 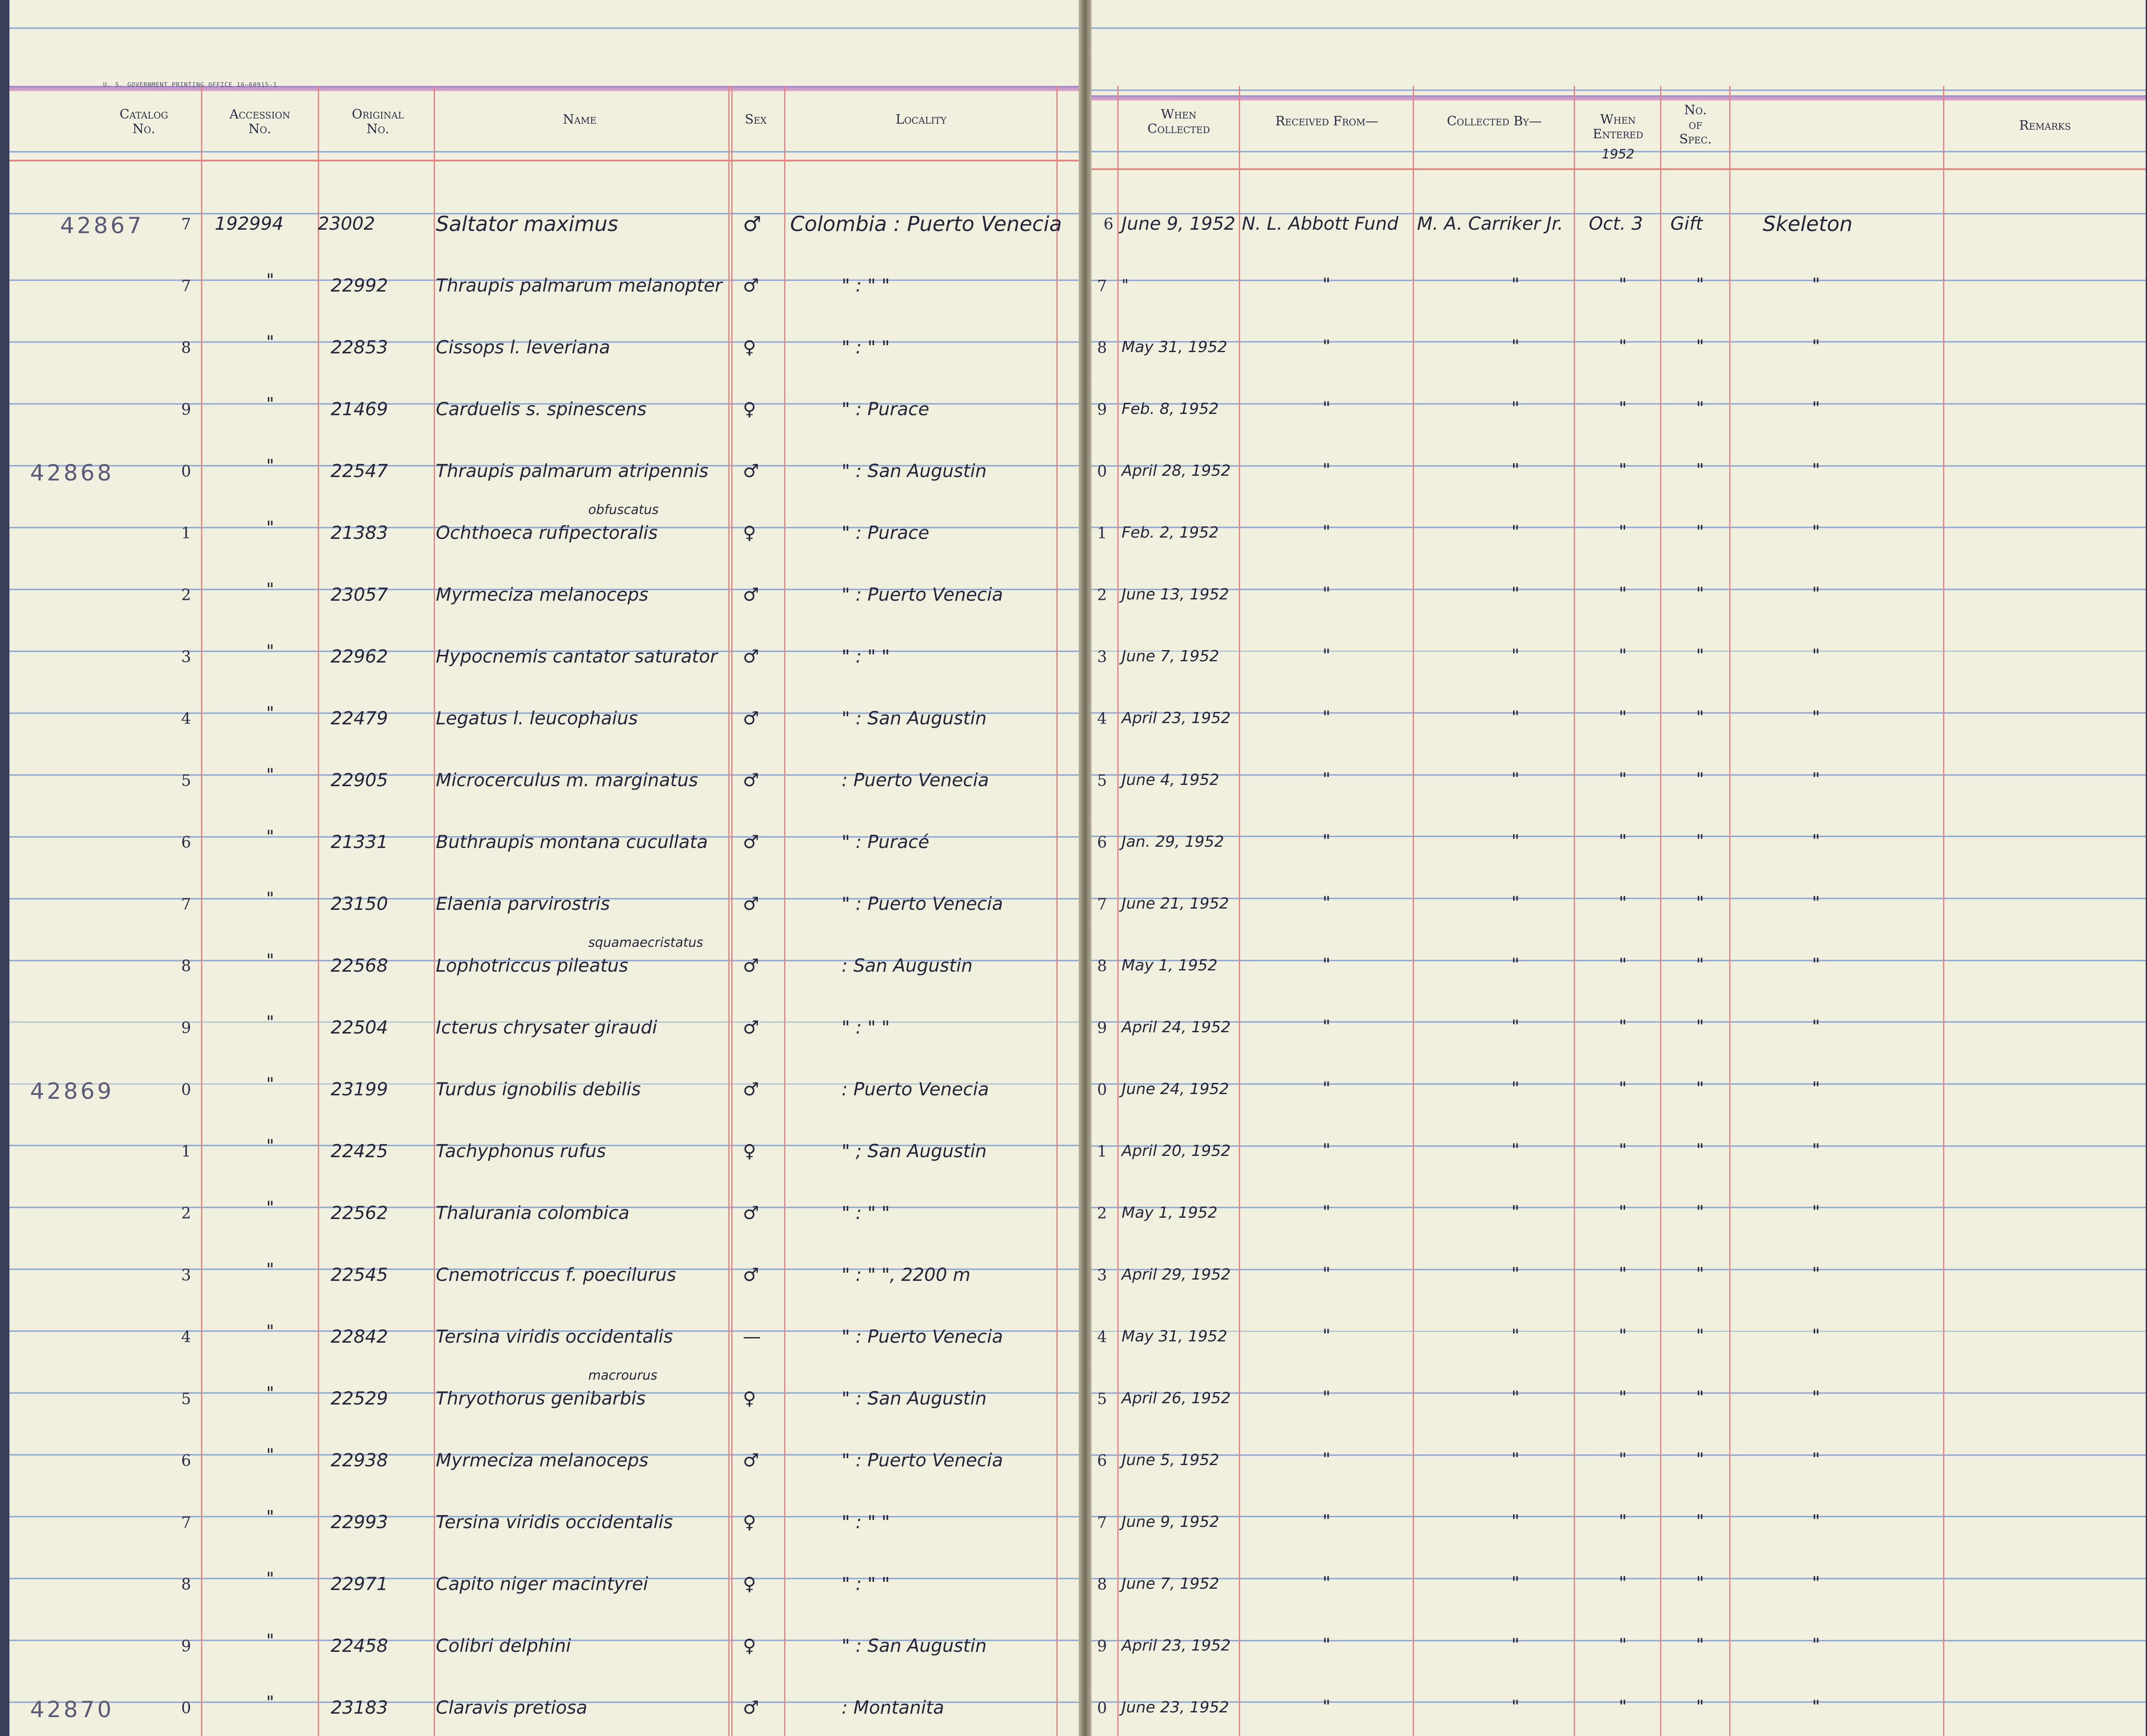 What do you see at coordinates (1686, 223) in the screenshot?
I see `spec-count: Gift` at bounding box center [1686, 223].